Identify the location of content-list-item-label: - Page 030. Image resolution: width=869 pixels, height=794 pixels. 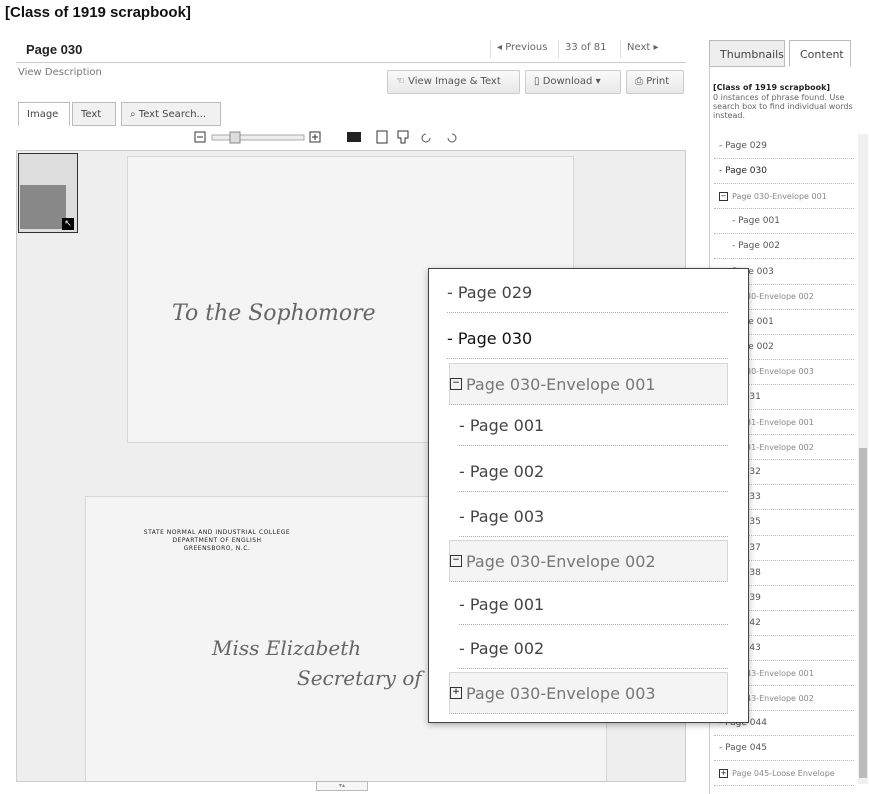
(743, 171).